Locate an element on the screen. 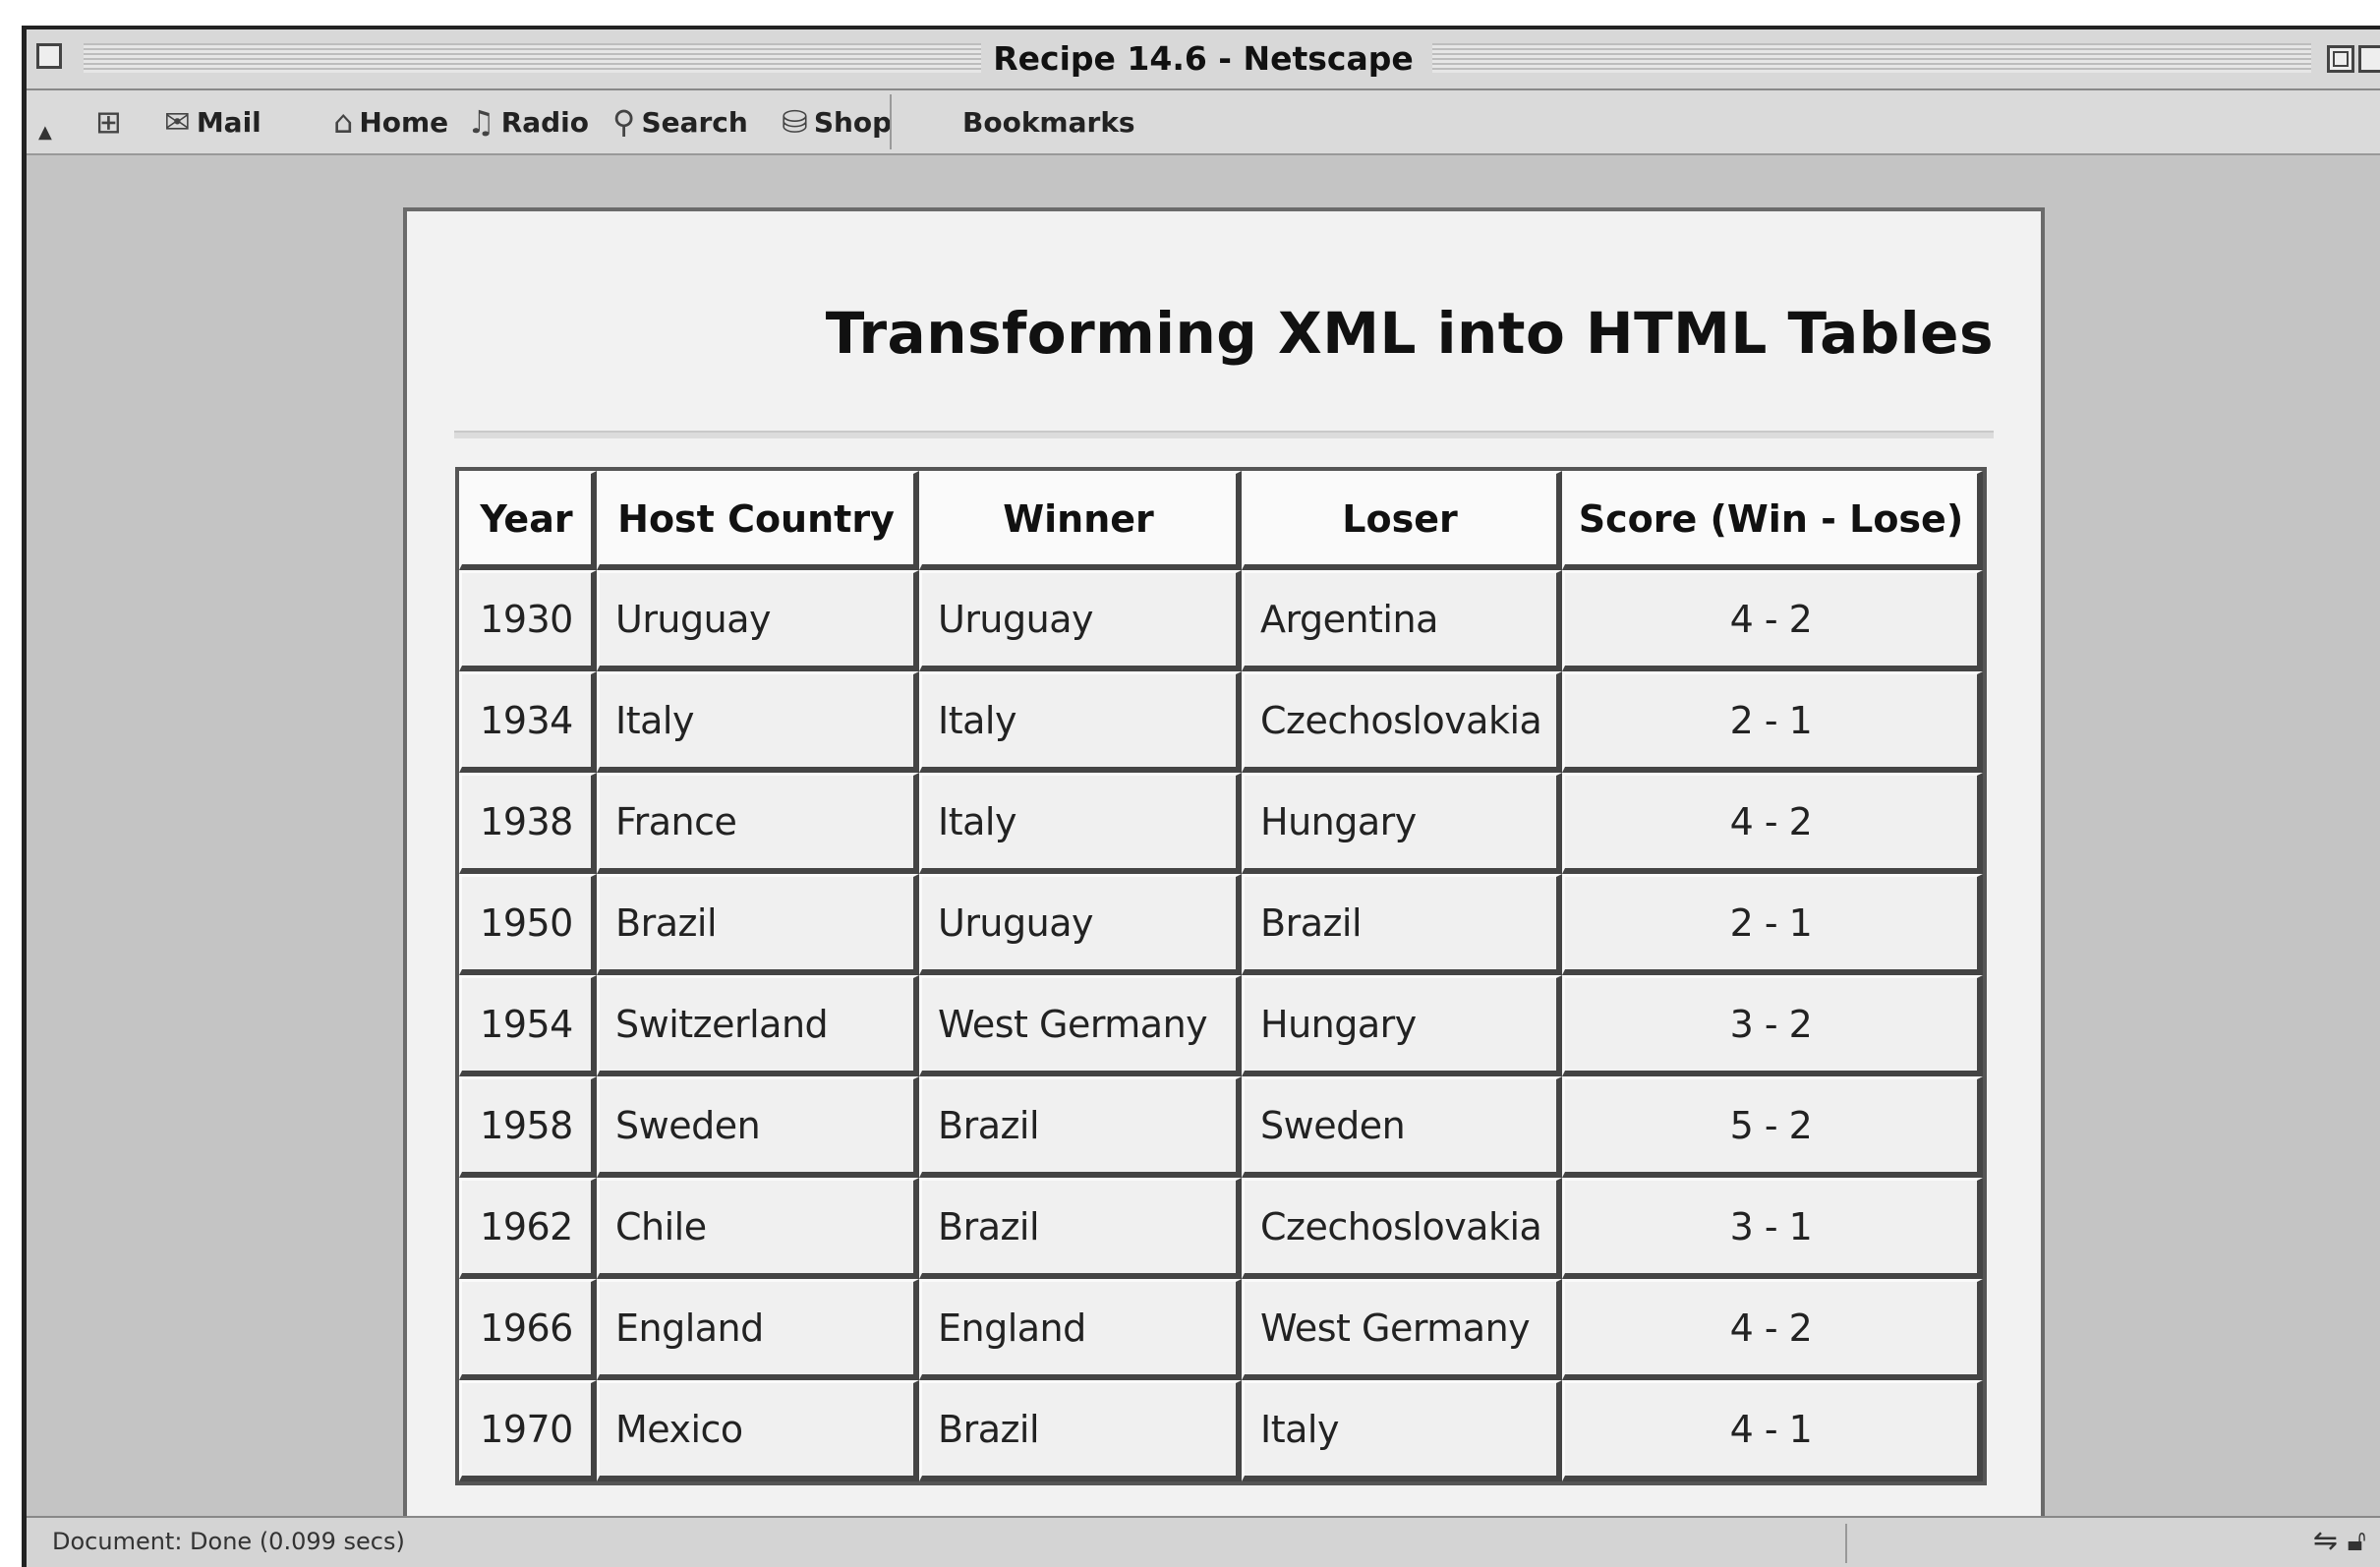 This screenshot has height=1567, width=2380. status-bar: Document: Done (0.099 secs) ⇋ 🔓︎ is located at coordinates (1203, 1541).